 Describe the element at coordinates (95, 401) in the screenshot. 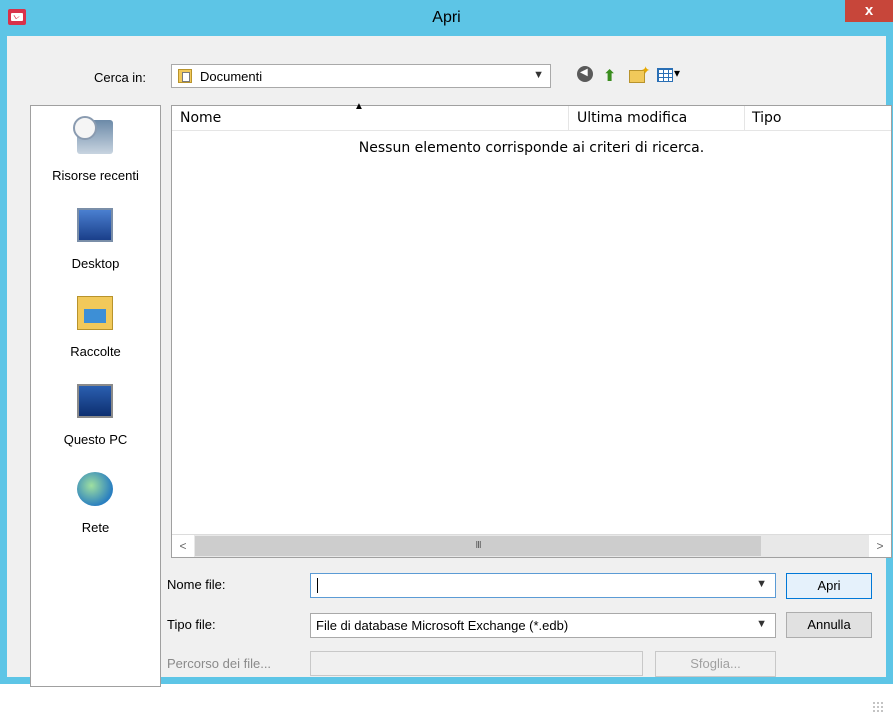

I see `this-pc-icon` at that location.